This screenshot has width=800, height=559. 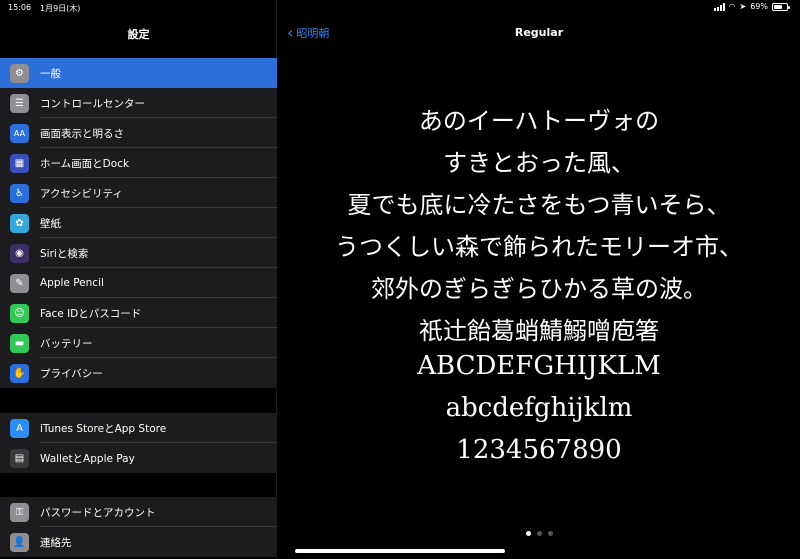 I want to click on sidebar-item-hand: ✋ プライバシー, so click(x=138, y=373).